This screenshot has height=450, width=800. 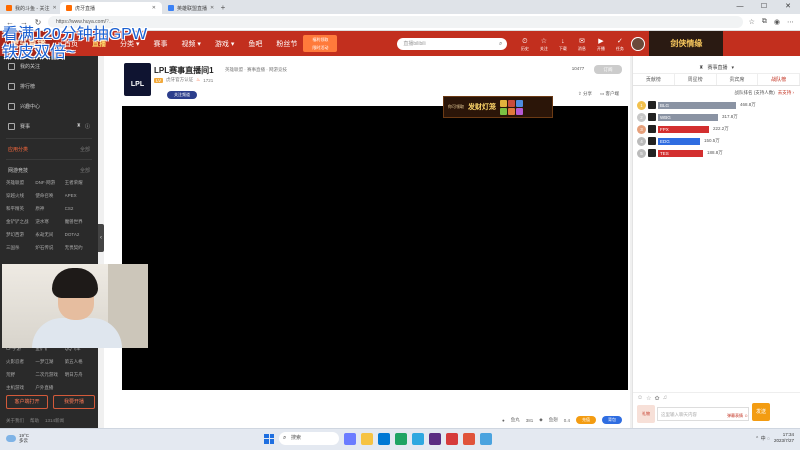 What do you see at coordinates (665, 398) in the screenshot?
I see `bell-icon: ♫` at bounding box center [665, 398].